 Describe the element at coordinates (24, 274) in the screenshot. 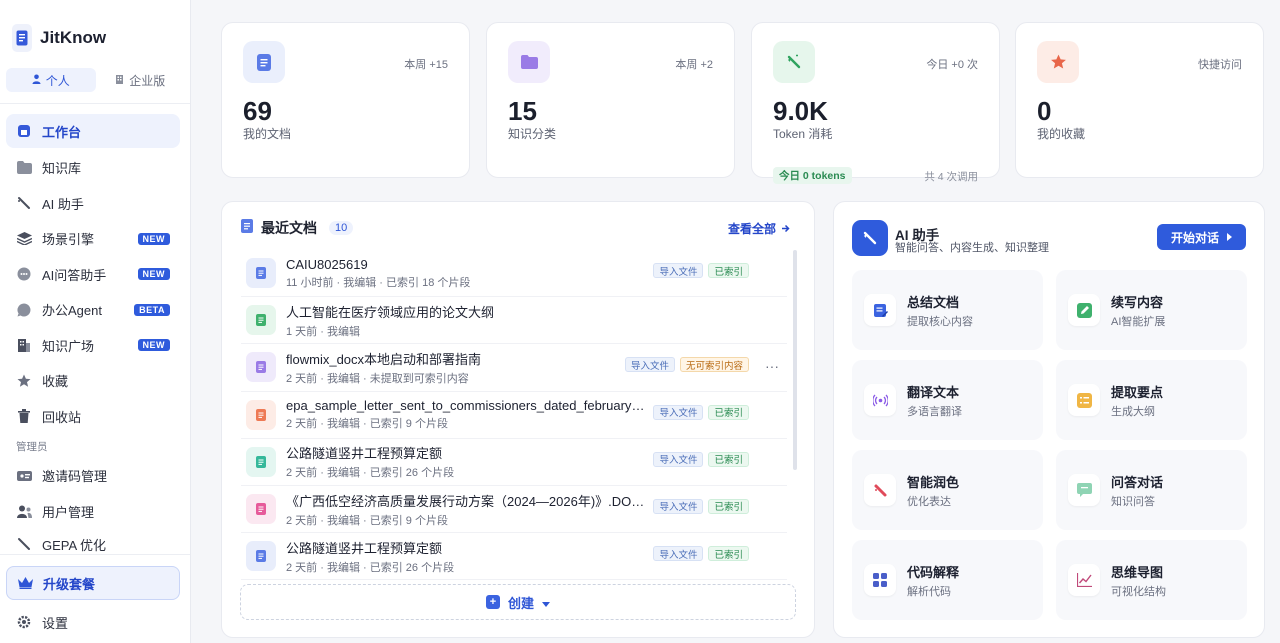

I see `chat-icon` at that location.